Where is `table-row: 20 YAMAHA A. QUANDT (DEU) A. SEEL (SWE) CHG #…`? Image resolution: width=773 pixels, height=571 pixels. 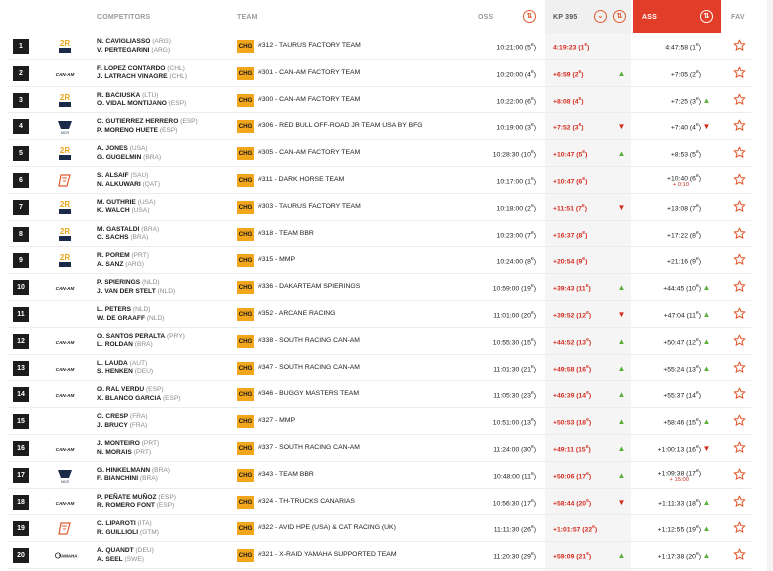 table-row: 20 YAMAHA A. QUANDT (DEU) A. SEEL (SWE) CHG #… is located at coordinates (386, 555).